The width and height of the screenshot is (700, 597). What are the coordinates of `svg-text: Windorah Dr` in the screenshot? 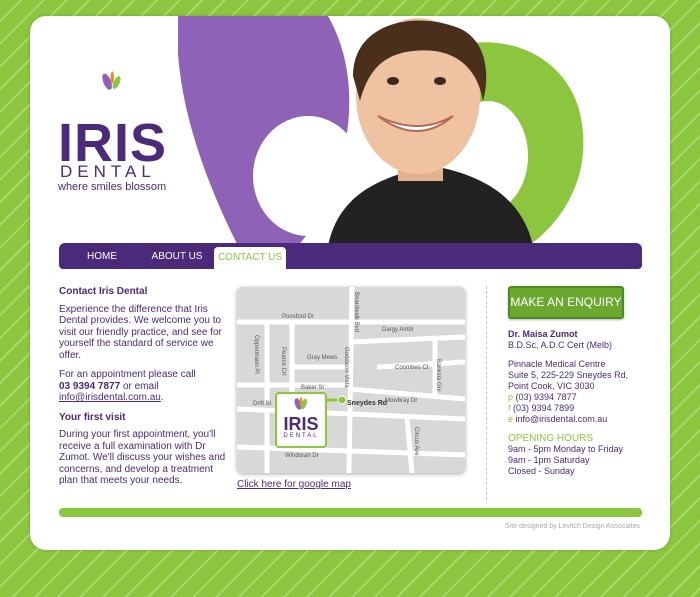 It's located at (302, 456).